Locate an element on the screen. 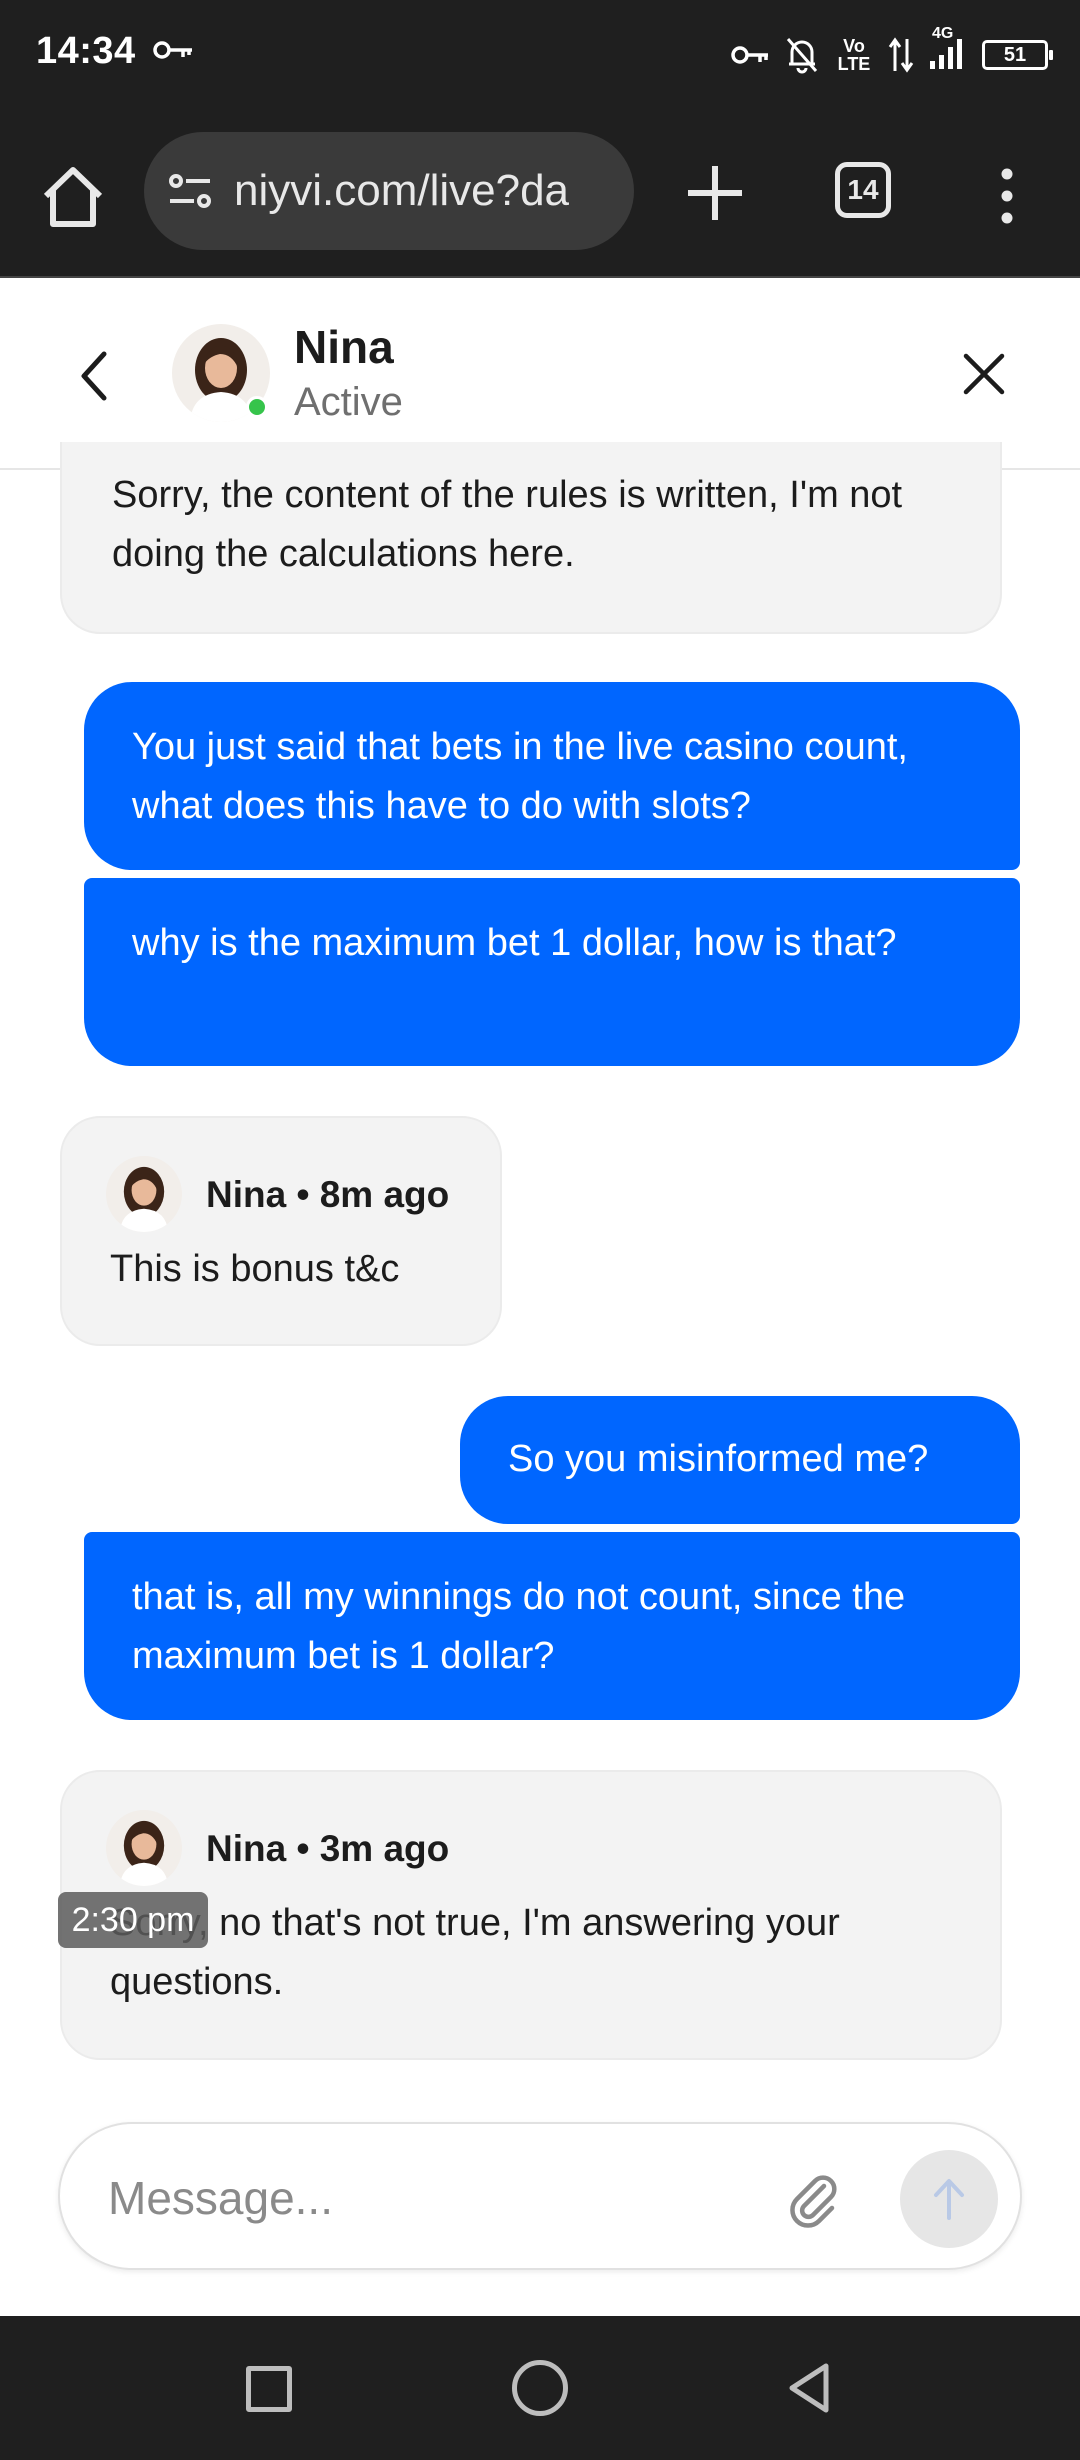 This screenshot has width=1080, height=2460. online-indicator is located at coordinates (257, 407).